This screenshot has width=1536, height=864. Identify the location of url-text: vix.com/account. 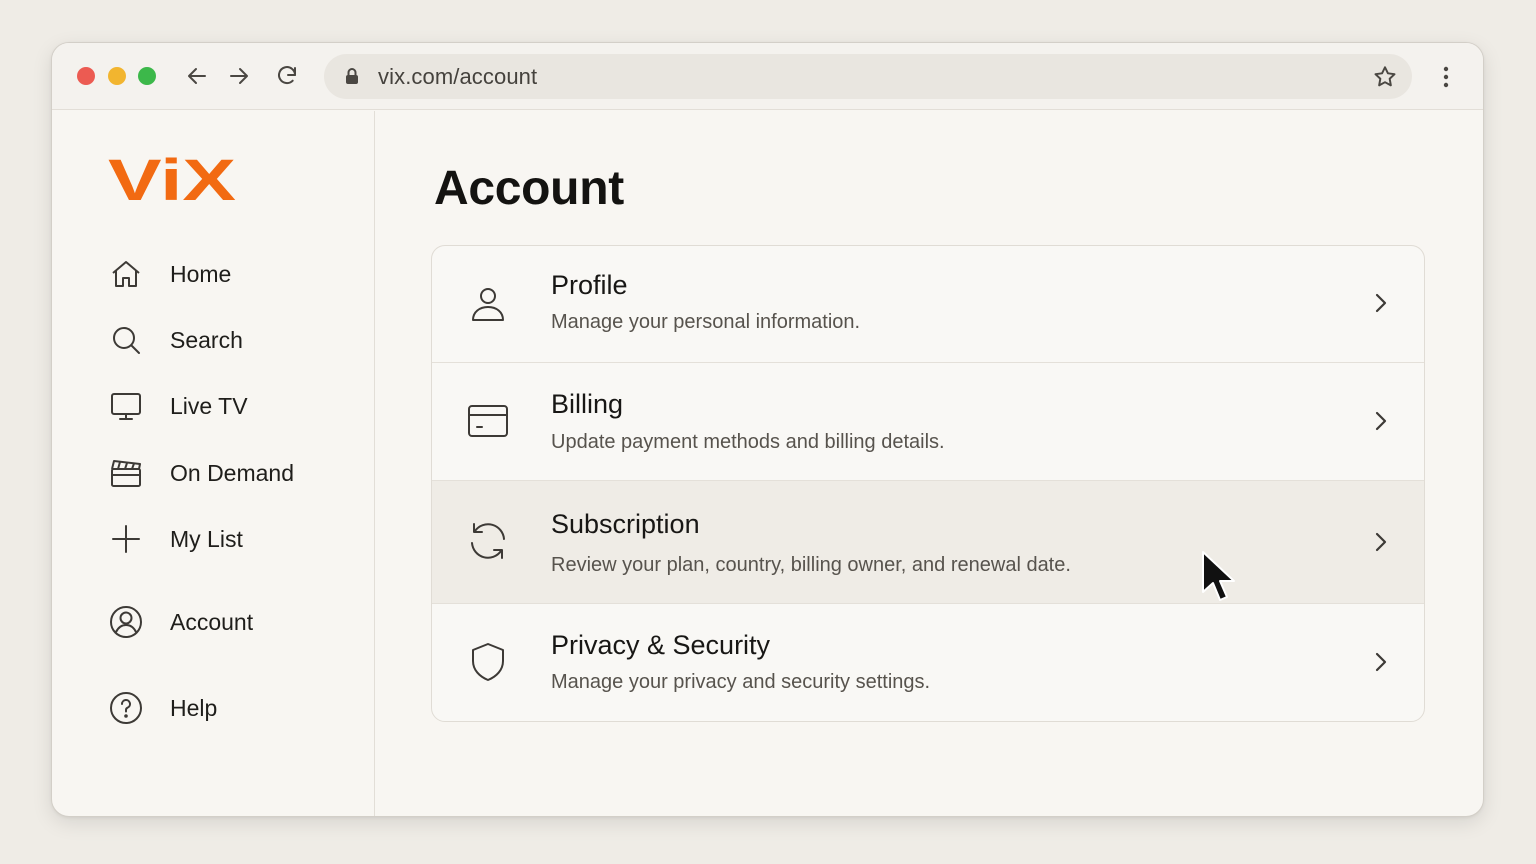
(458, 76).